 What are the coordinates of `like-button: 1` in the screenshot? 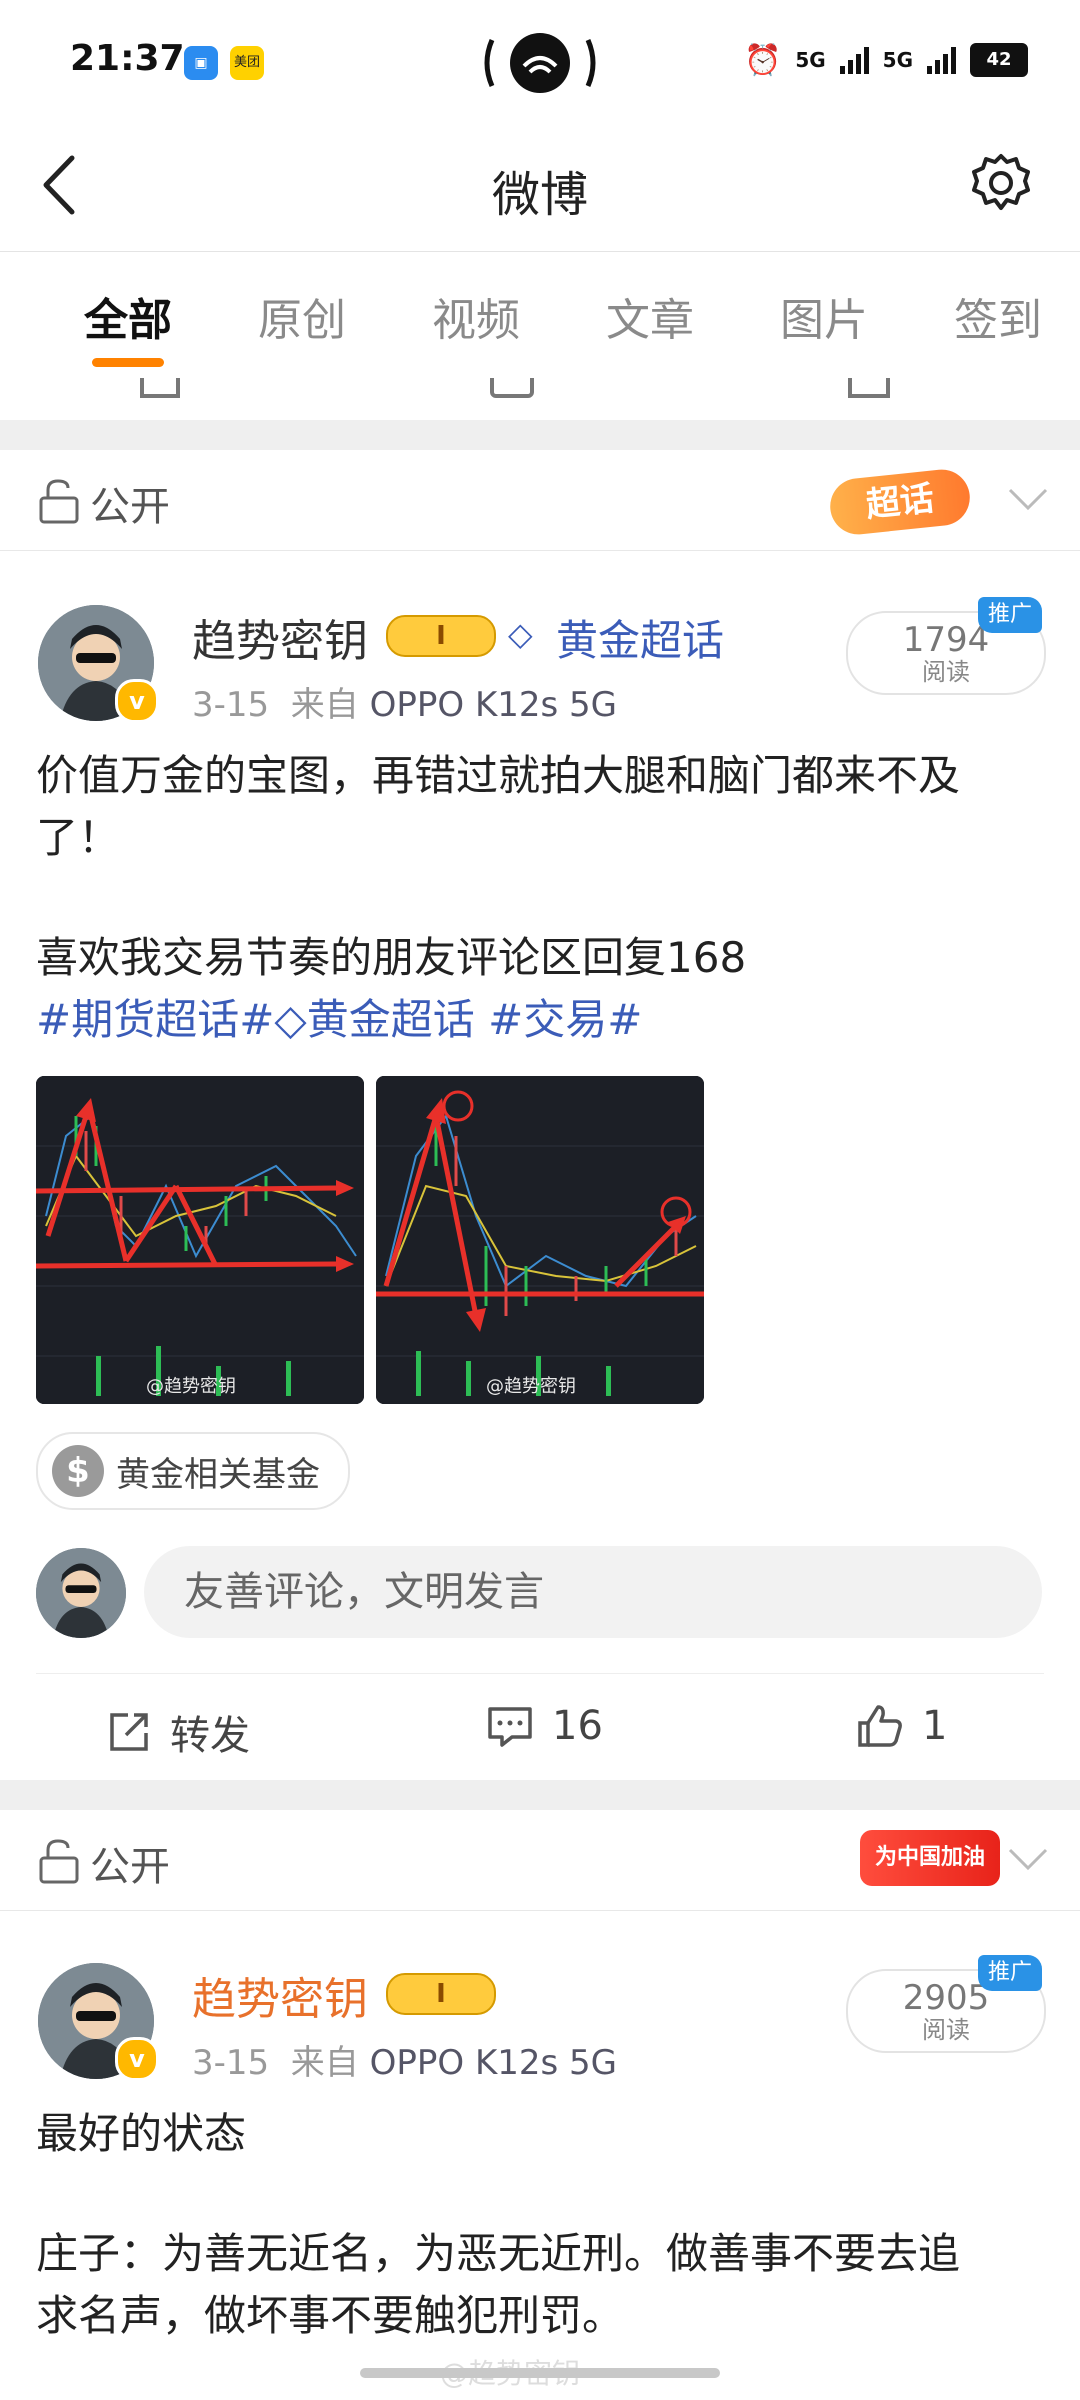 It's located at (901, 1726).